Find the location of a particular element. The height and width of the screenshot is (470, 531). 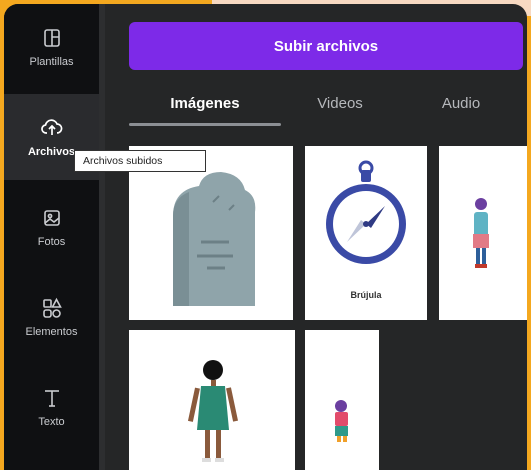

tab-videos: Videos is located at coordinates (340, 103).